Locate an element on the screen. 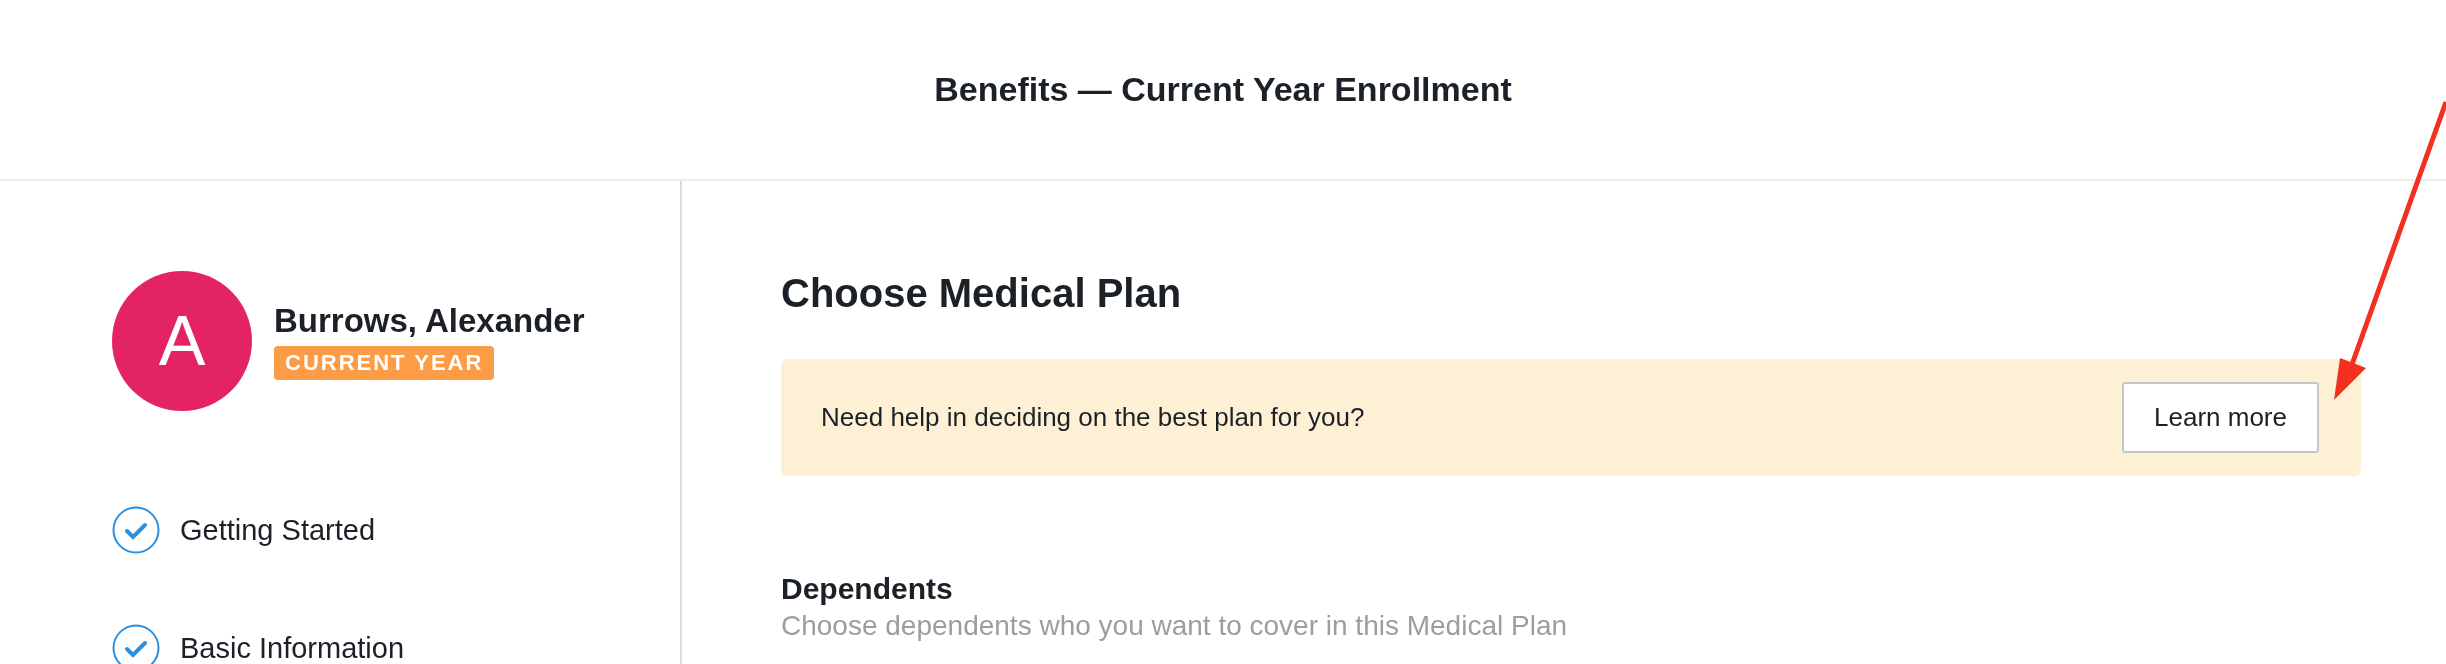 This screenshot has height=664, width=2446. dependents-title: Dependents is located at coordinates (867, 589).